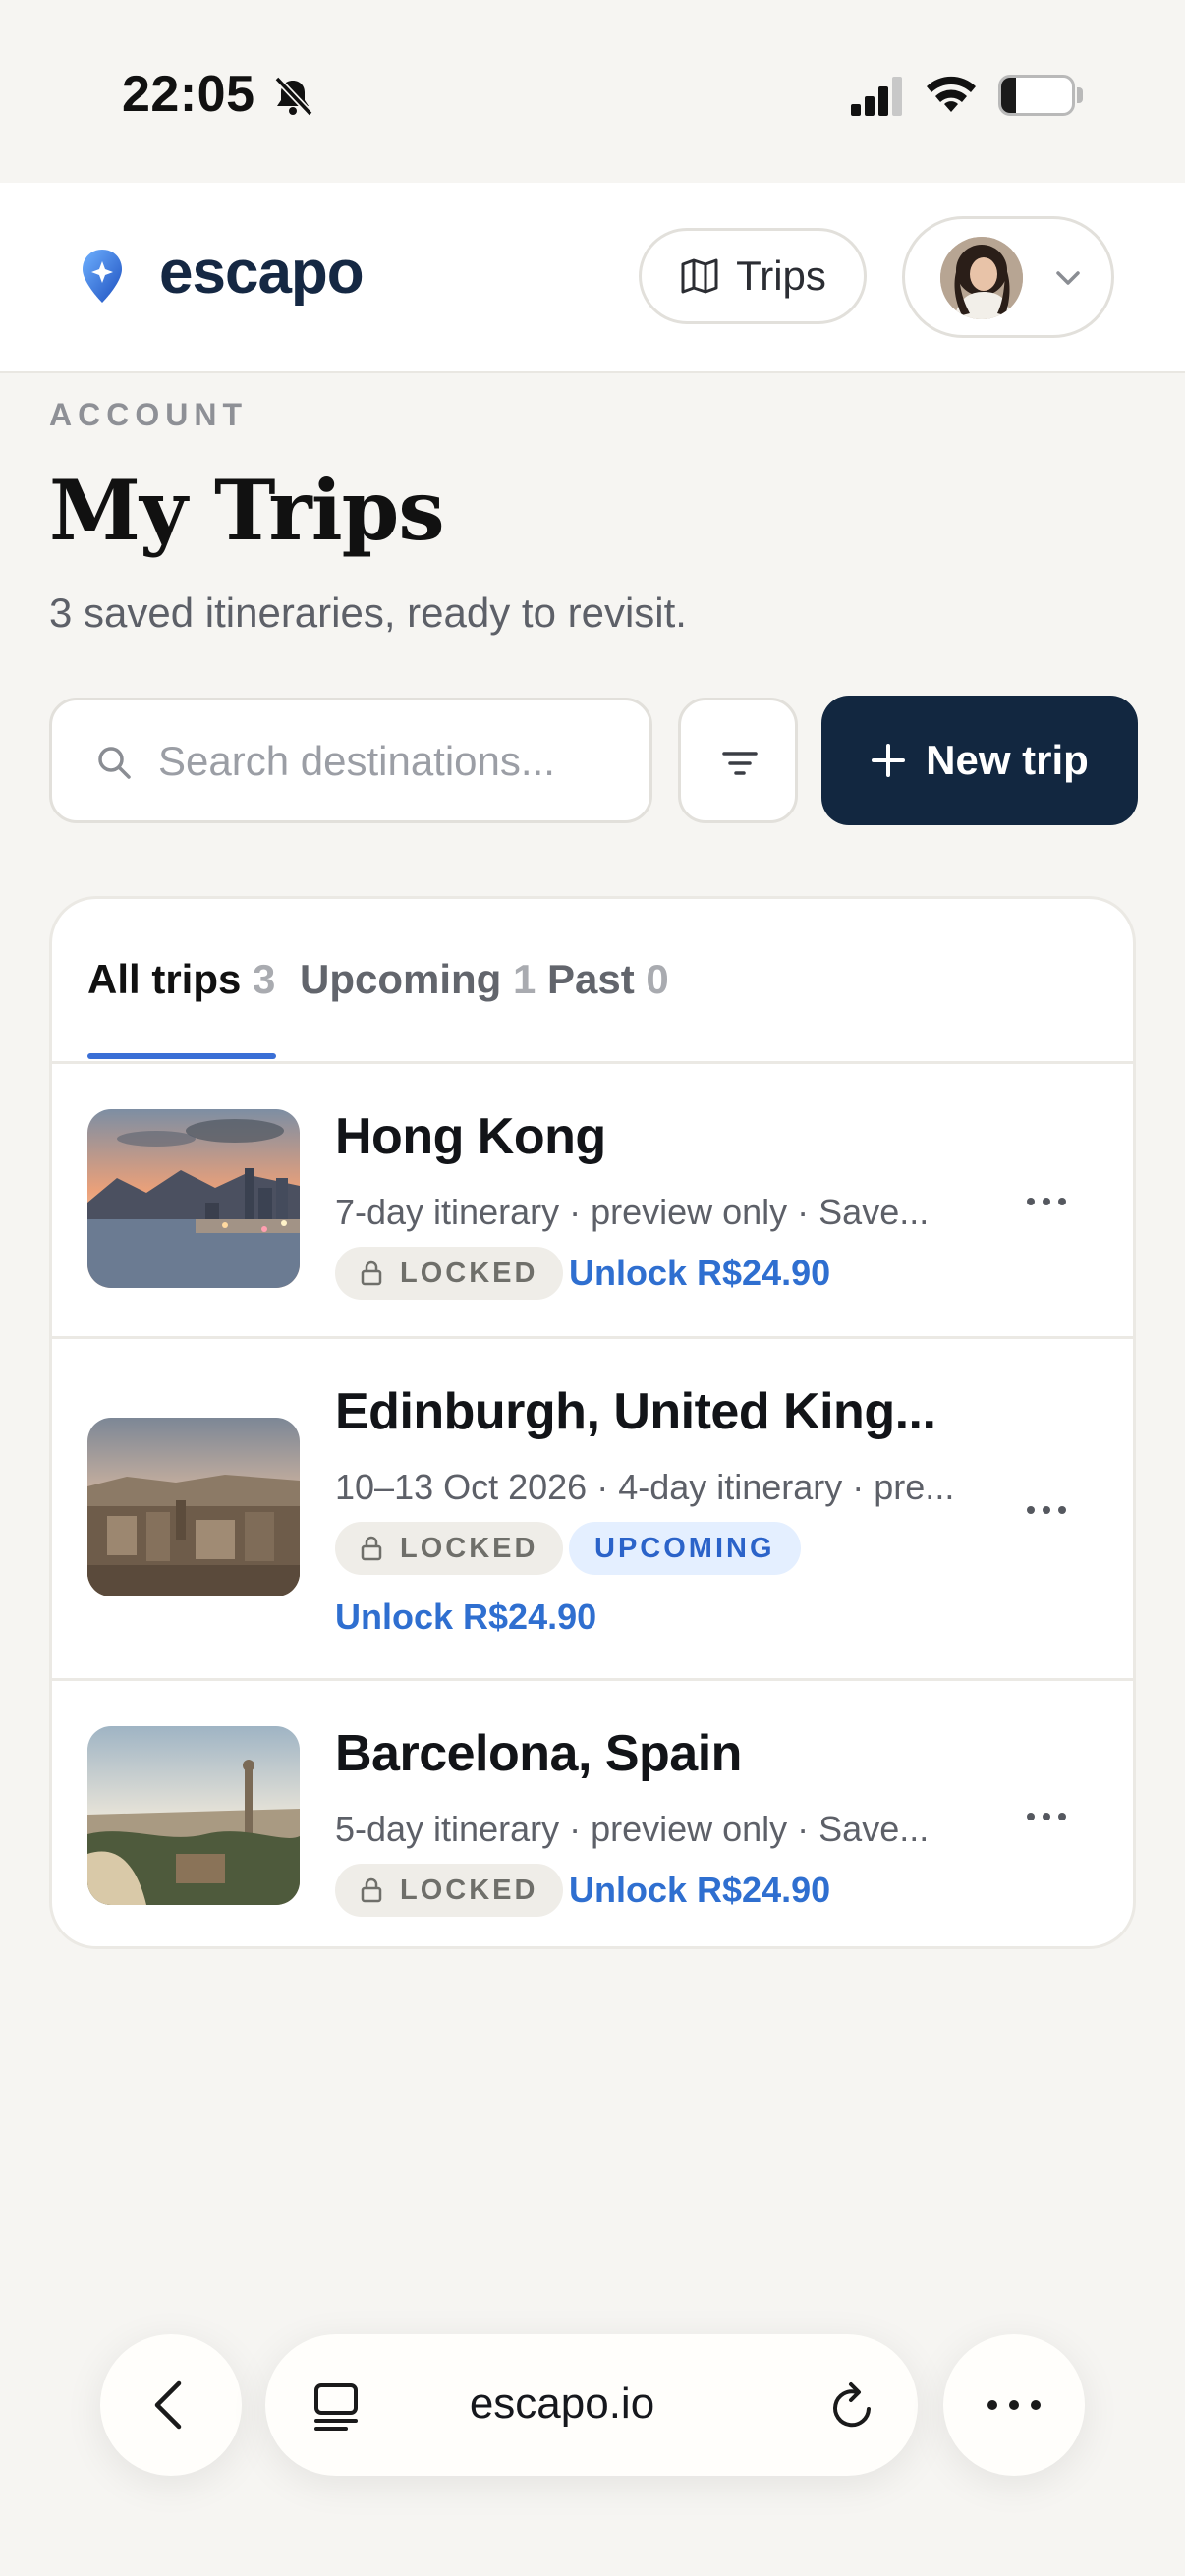  Describe the element at coordinates (592, 91) in the screenshot. I see `status-bar: 22:05 21` at that location.